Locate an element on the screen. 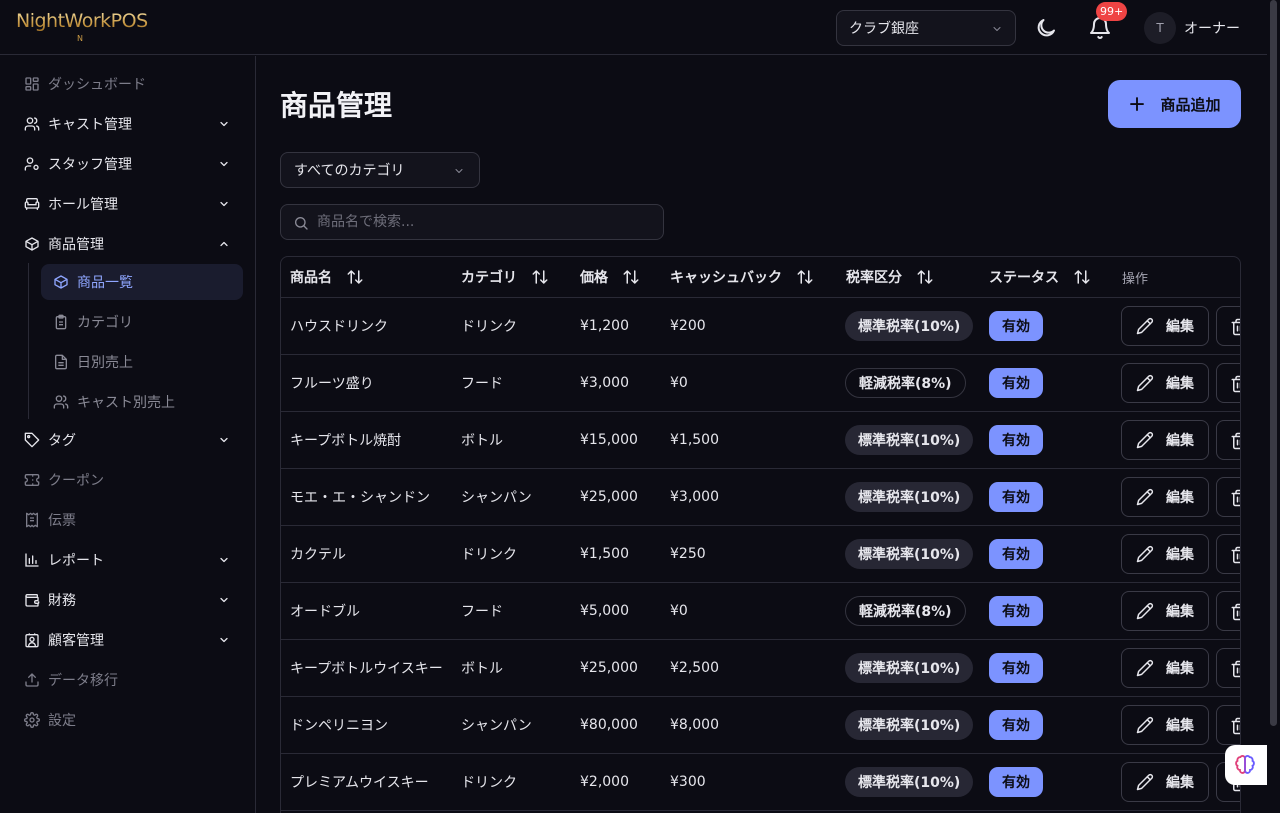 The height and width of the screenshot is (813, 1280). sidebar-item-reports: レポート is located at coordinates (129, 560).